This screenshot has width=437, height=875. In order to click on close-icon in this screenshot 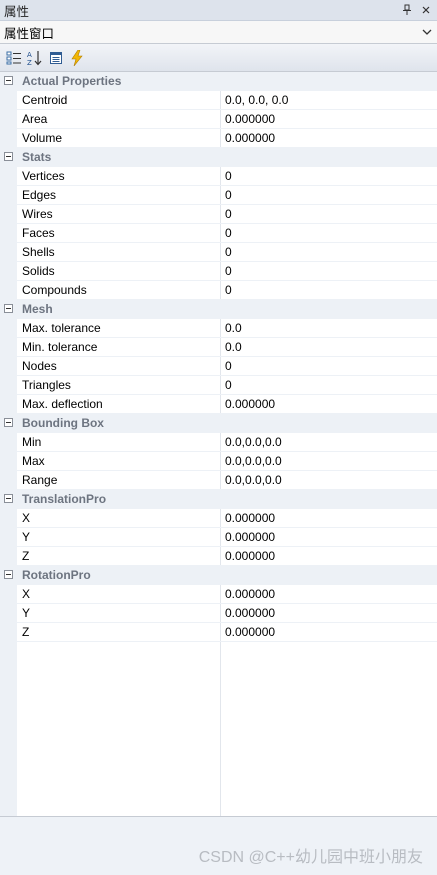, I will do `click(426, 10)`.